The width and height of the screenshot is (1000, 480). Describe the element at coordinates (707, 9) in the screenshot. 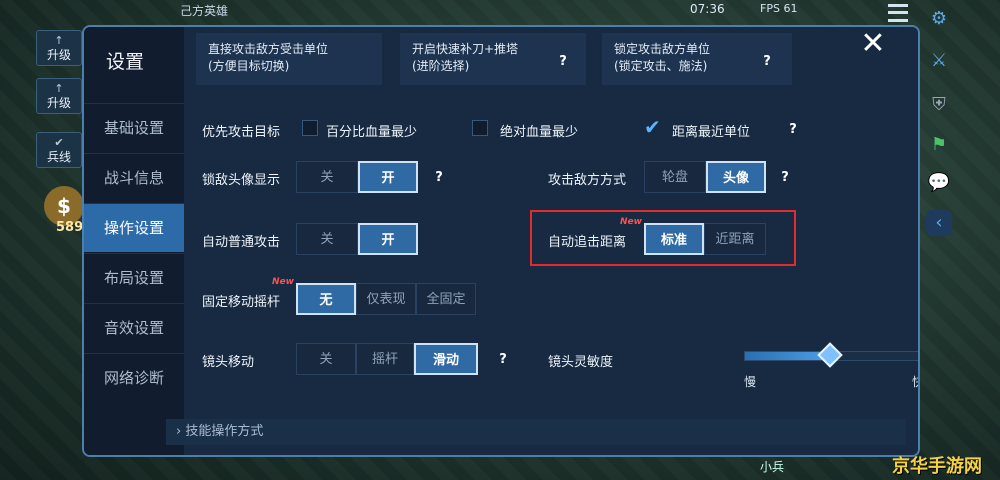

I see `match-timer: 07:36` at that location.